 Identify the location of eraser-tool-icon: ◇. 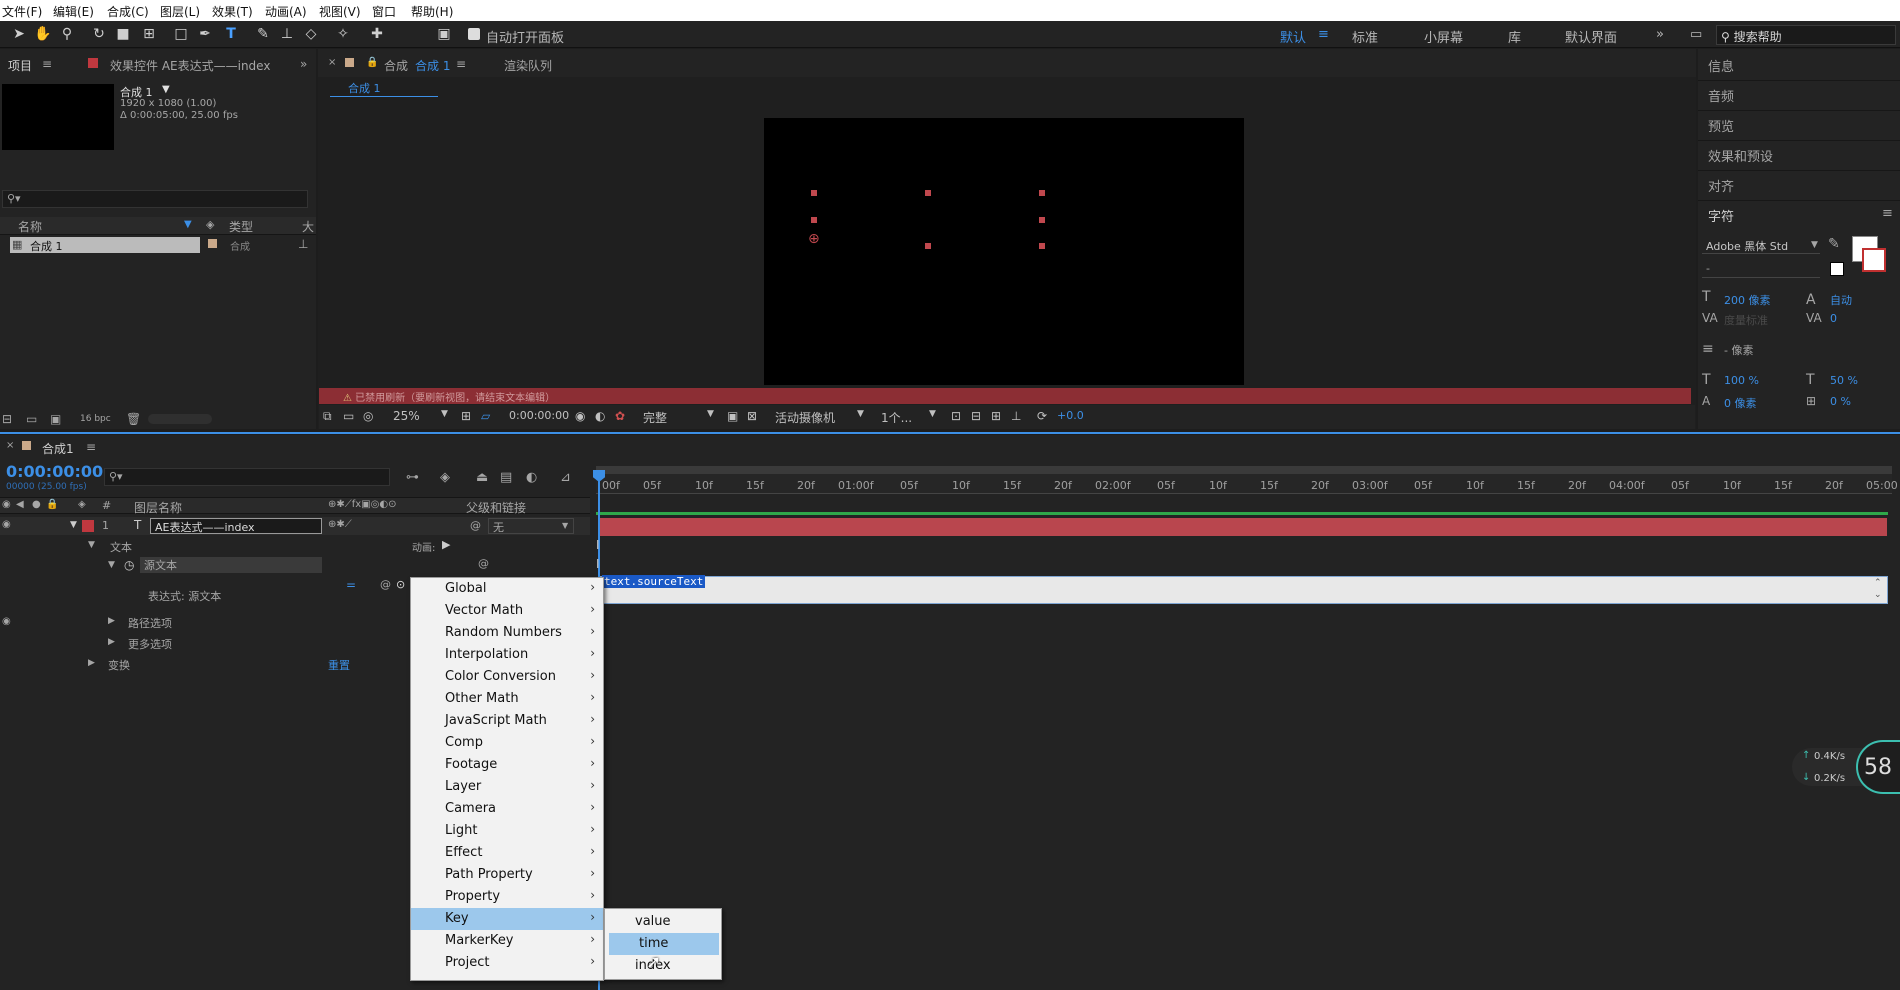
(311, 34).